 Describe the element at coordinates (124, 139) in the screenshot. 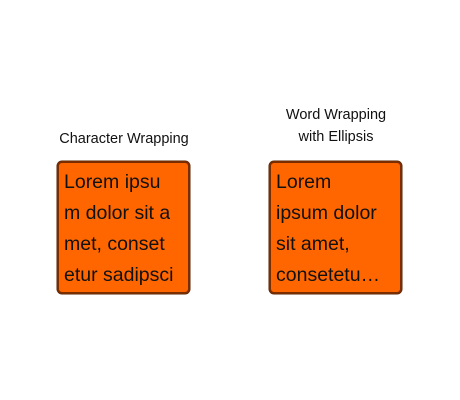

I see `character-wrapping-caption: Character Wrapping` at that location.